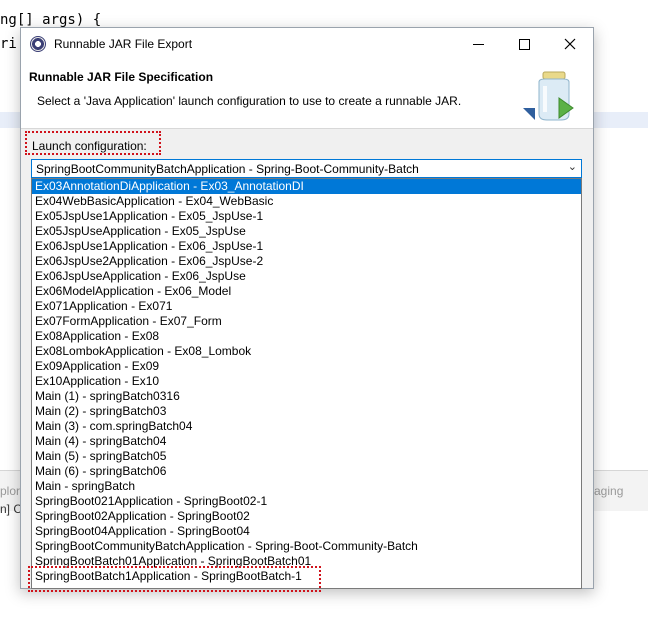 The image size is (648, 629). What do you see at coordinates (93, 143) in the screenshot?
I see `annotation-box-label` at bounding box center [93, 143].